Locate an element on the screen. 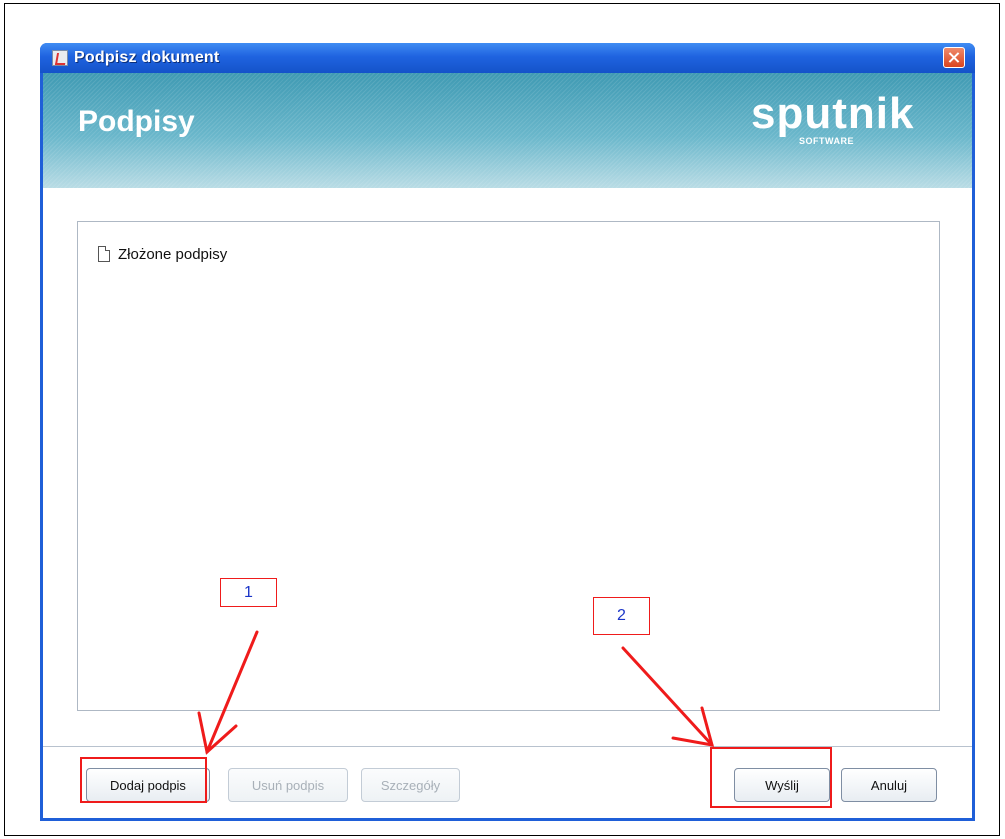 The height and width of the screenshot is (839, 1005). arrow-1-shaft is located at coordinates (232, 692).